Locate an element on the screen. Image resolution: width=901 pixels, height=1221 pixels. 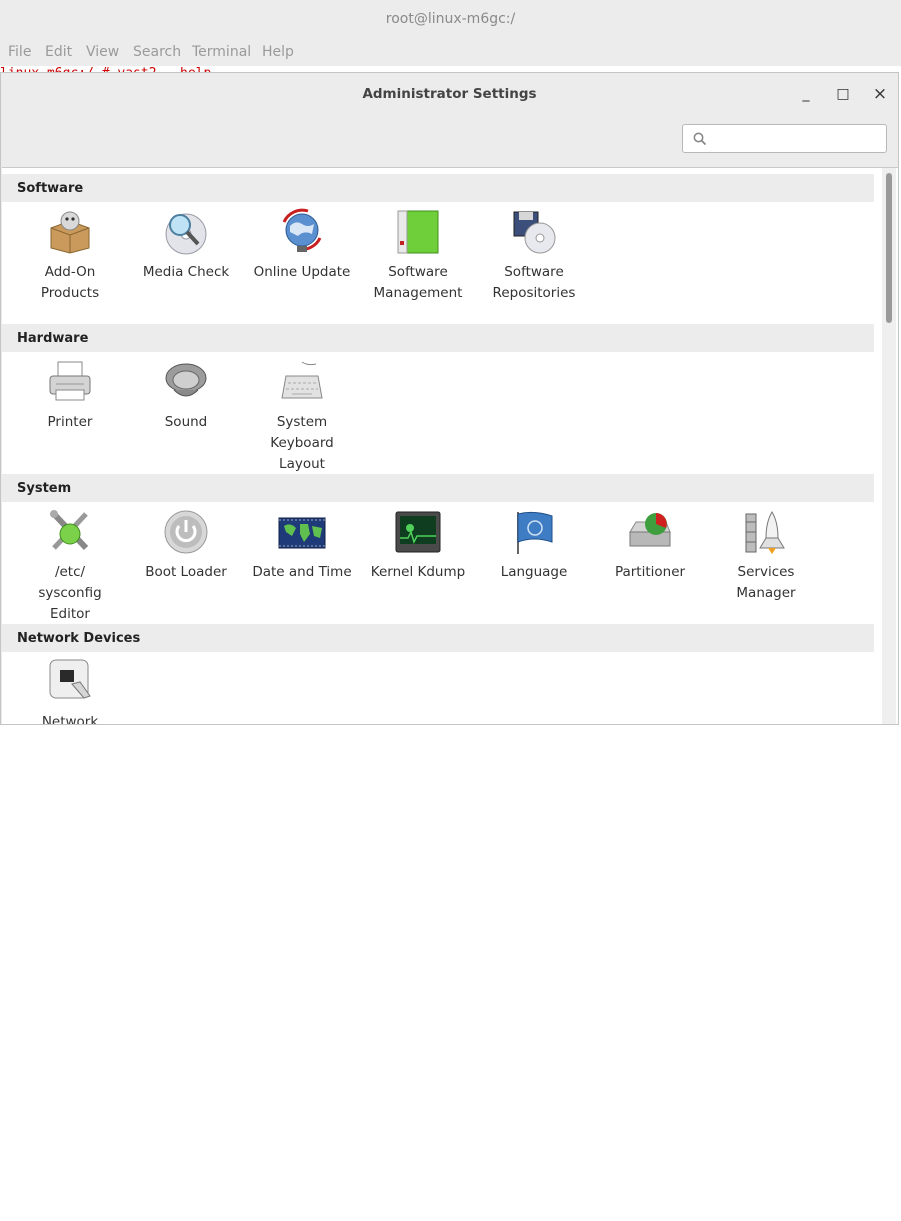
module-label: Kernel Kdump is located at coordinates (418, 572).